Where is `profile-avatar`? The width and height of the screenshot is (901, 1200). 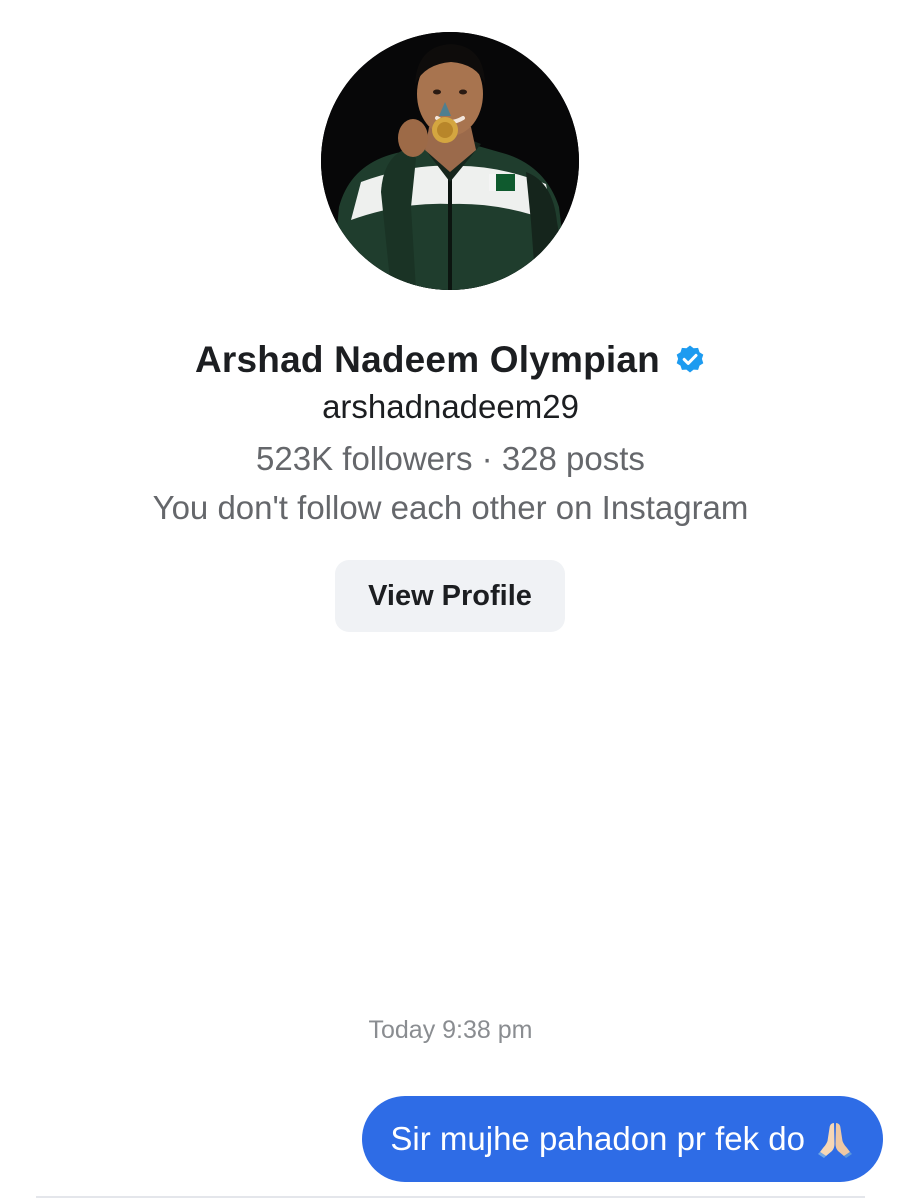 profile-avatar is located at coordinates (450, 161).